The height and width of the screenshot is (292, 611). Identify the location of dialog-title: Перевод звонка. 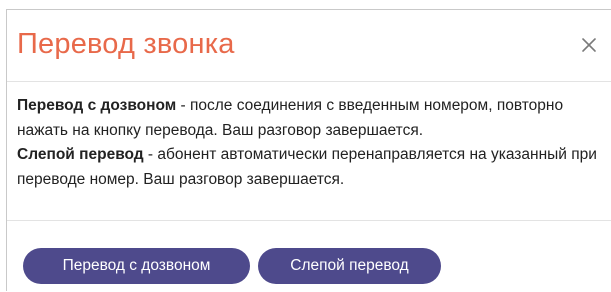
(126, 44).